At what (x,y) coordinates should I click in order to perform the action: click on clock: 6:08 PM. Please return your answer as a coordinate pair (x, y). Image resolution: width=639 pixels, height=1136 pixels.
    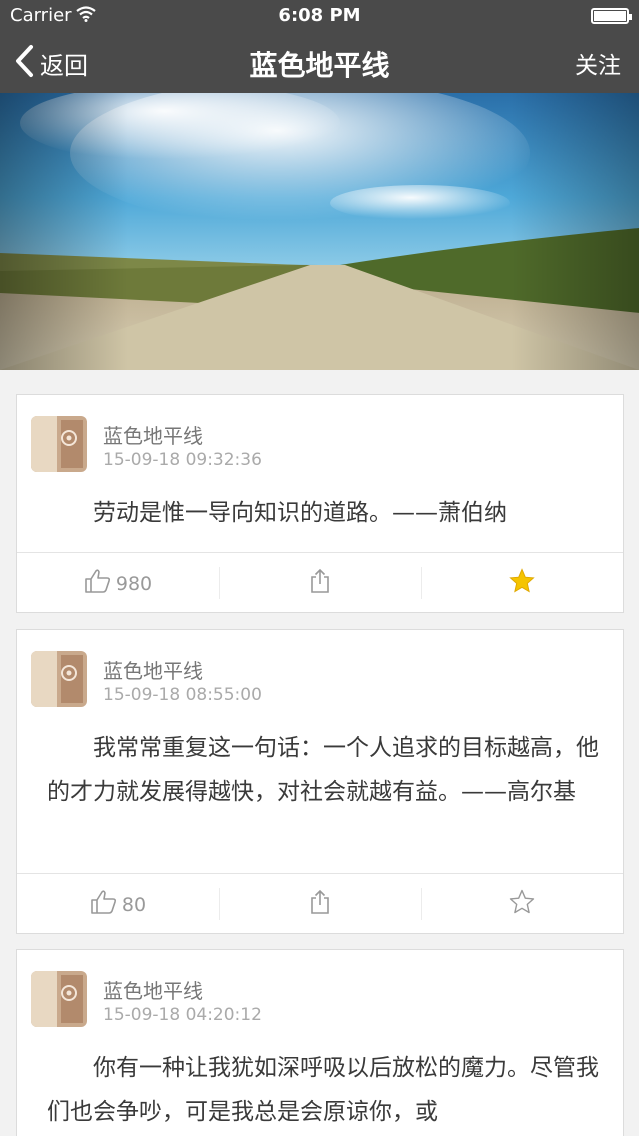
    Looking at the image, I should click on (319, 15).